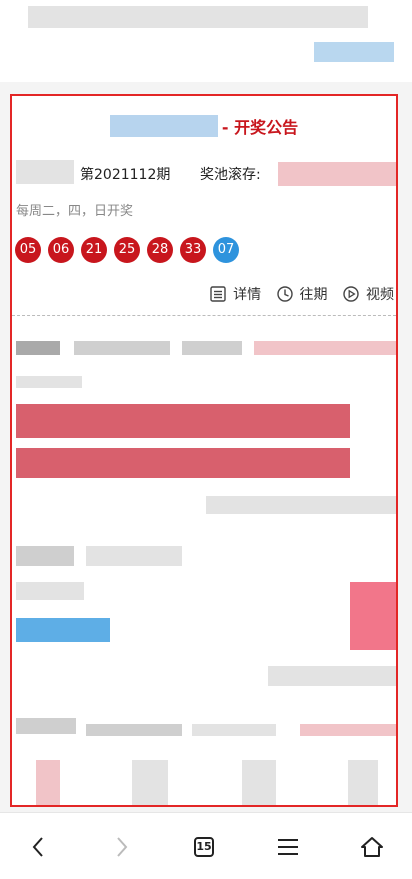 This screenshot has height=879, width=412. What do you see at coordinates (127, 250) in the screenshot?
I see `red-ball: 25` at bounding box center [127, 250].